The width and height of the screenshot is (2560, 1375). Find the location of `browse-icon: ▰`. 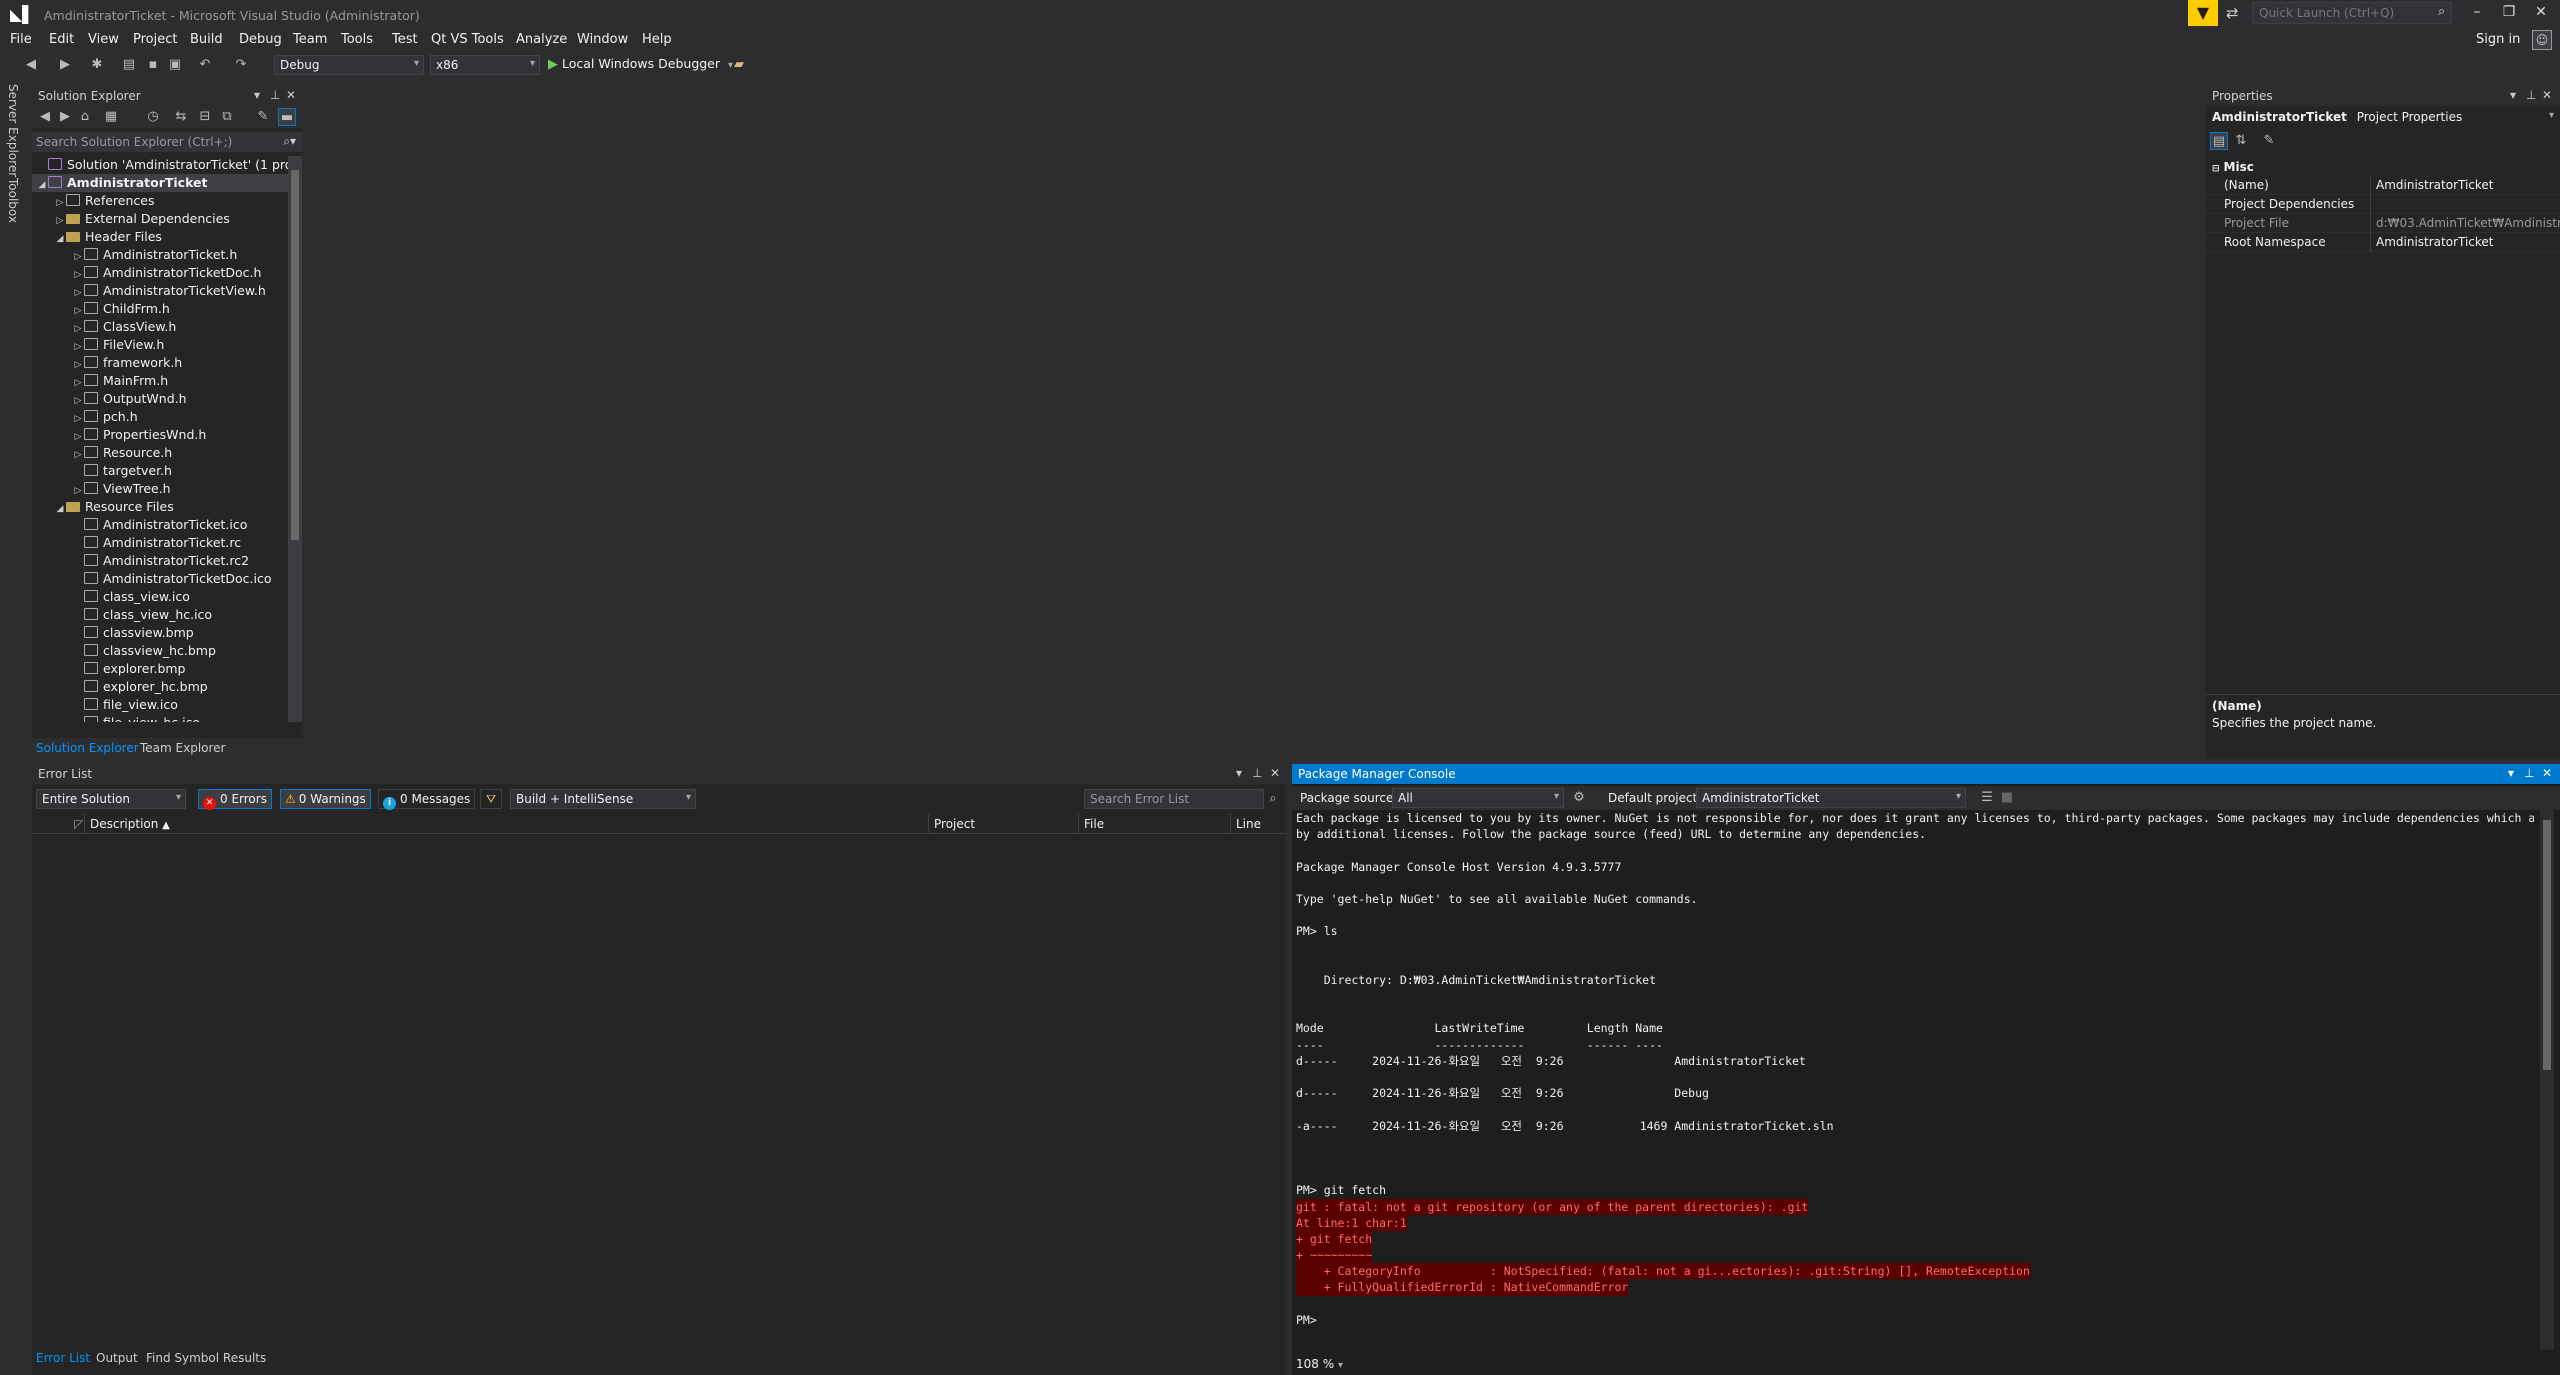

browse-icon: ▰ is located at coordinates (739, 65).